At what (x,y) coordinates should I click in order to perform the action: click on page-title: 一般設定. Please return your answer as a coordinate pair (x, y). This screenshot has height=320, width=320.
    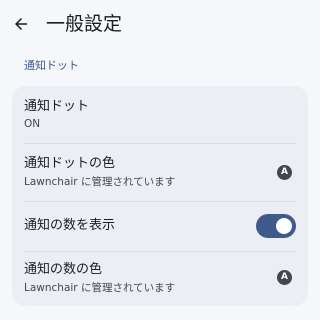
    Looking at the image, I should click on (84, 24).